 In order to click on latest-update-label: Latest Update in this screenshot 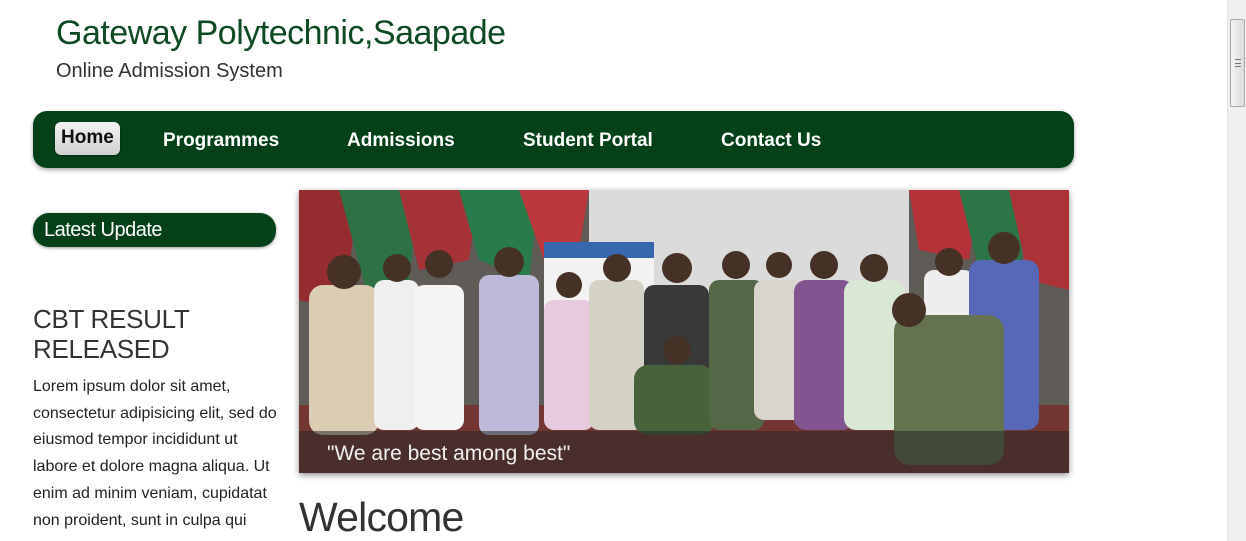, I will do `click(103, 230)`.